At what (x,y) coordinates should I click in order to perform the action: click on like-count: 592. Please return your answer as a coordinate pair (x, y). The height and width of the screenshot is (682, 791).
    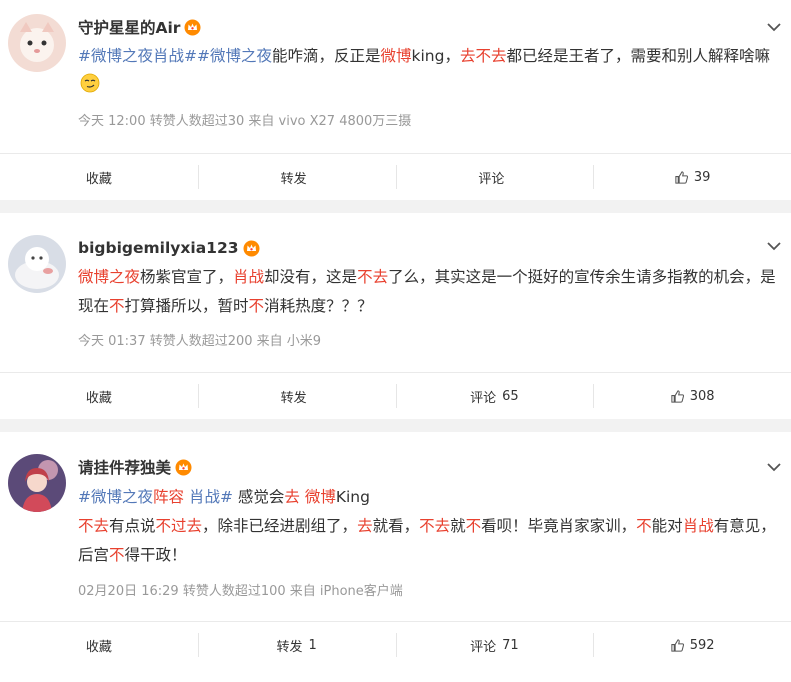
    Looking at the image, I should click on (702, 645).